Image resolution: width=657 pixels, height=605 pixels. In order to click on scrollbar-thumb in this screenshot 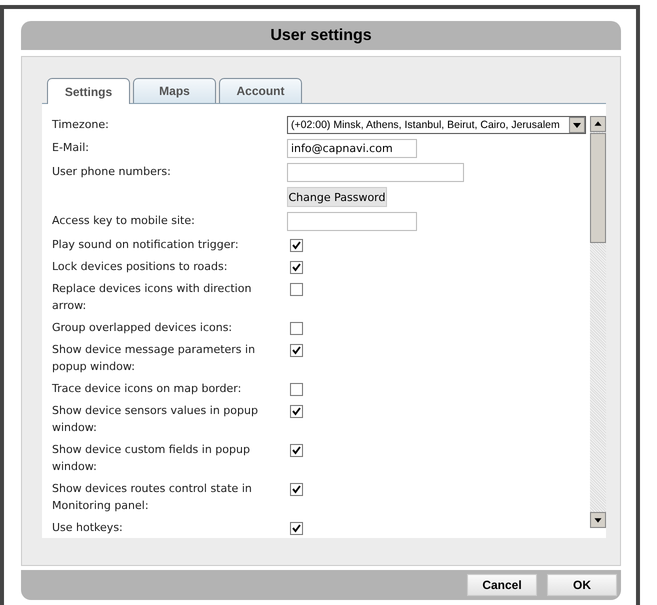, I will do `click(598, 188)`.